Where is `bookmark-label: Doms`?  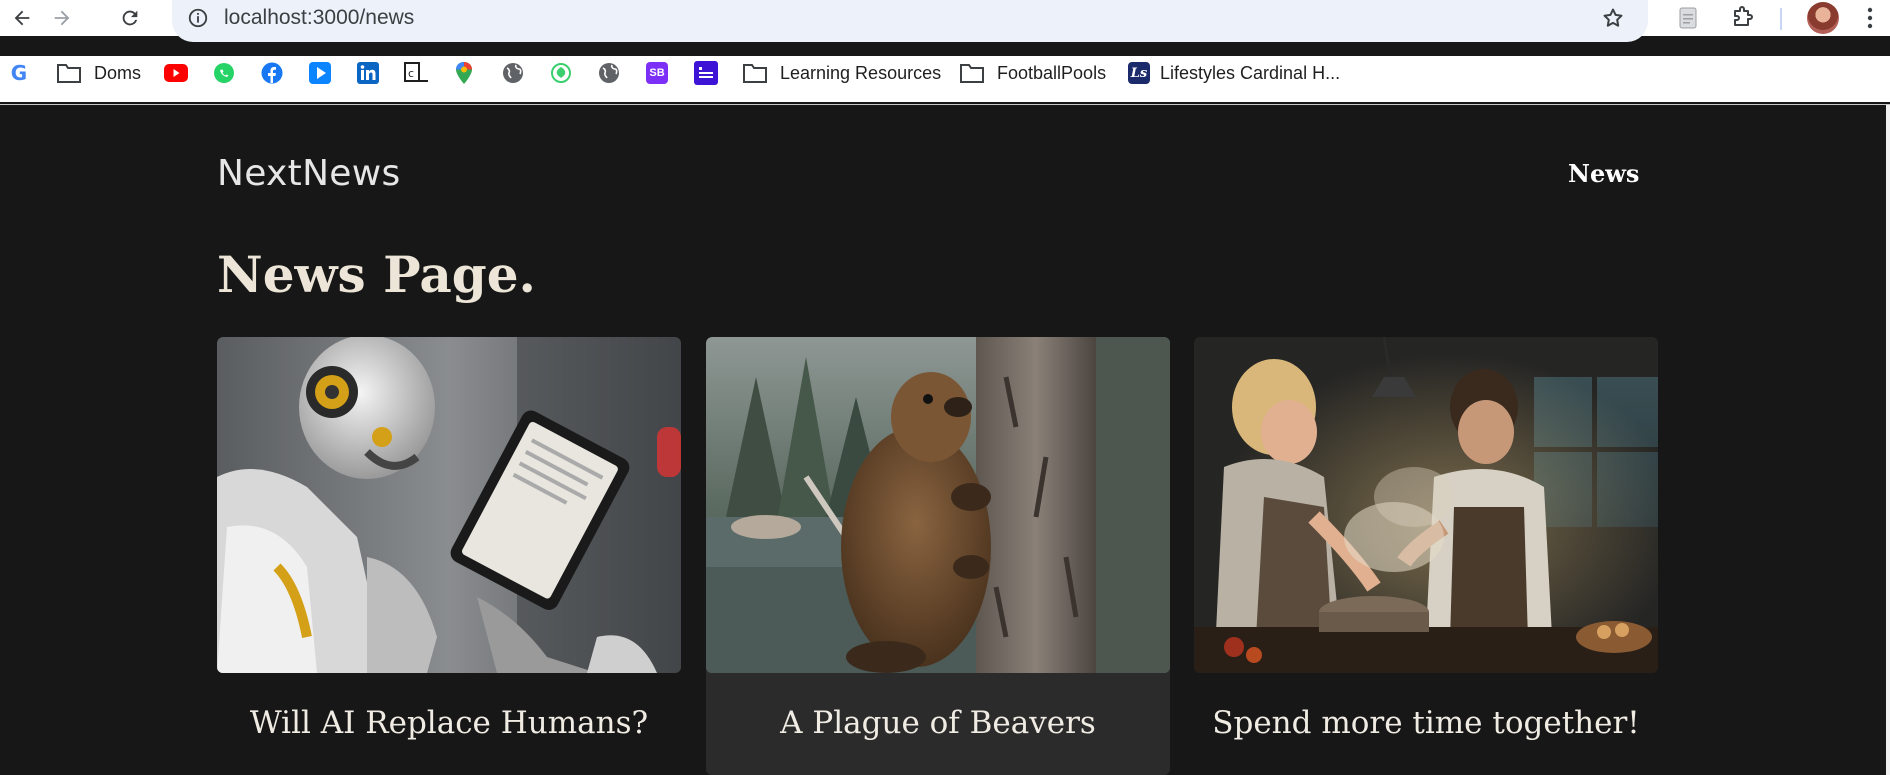
bookmark-label: Doms is located at coordinates (118, 72).